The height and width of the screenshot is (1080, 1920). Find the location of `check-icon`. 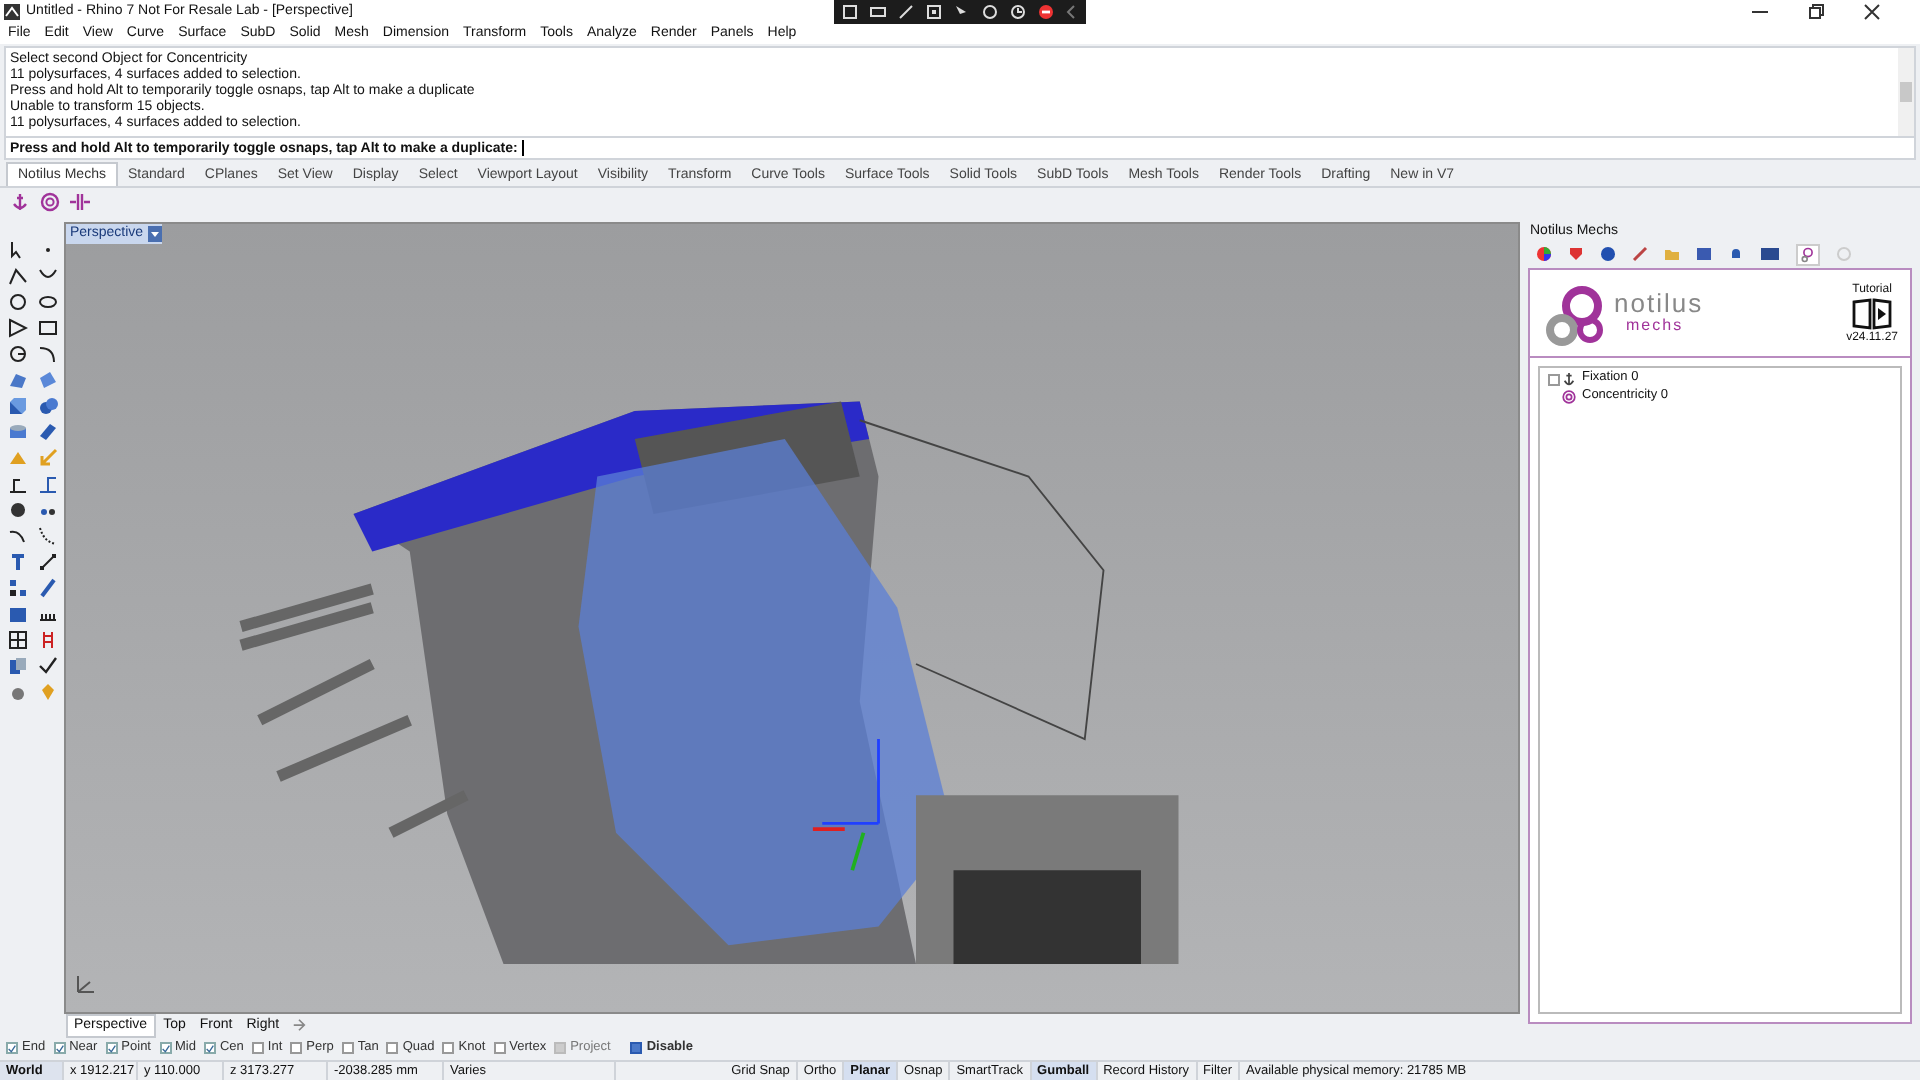

check-icon is located at coordinates (47, 665).